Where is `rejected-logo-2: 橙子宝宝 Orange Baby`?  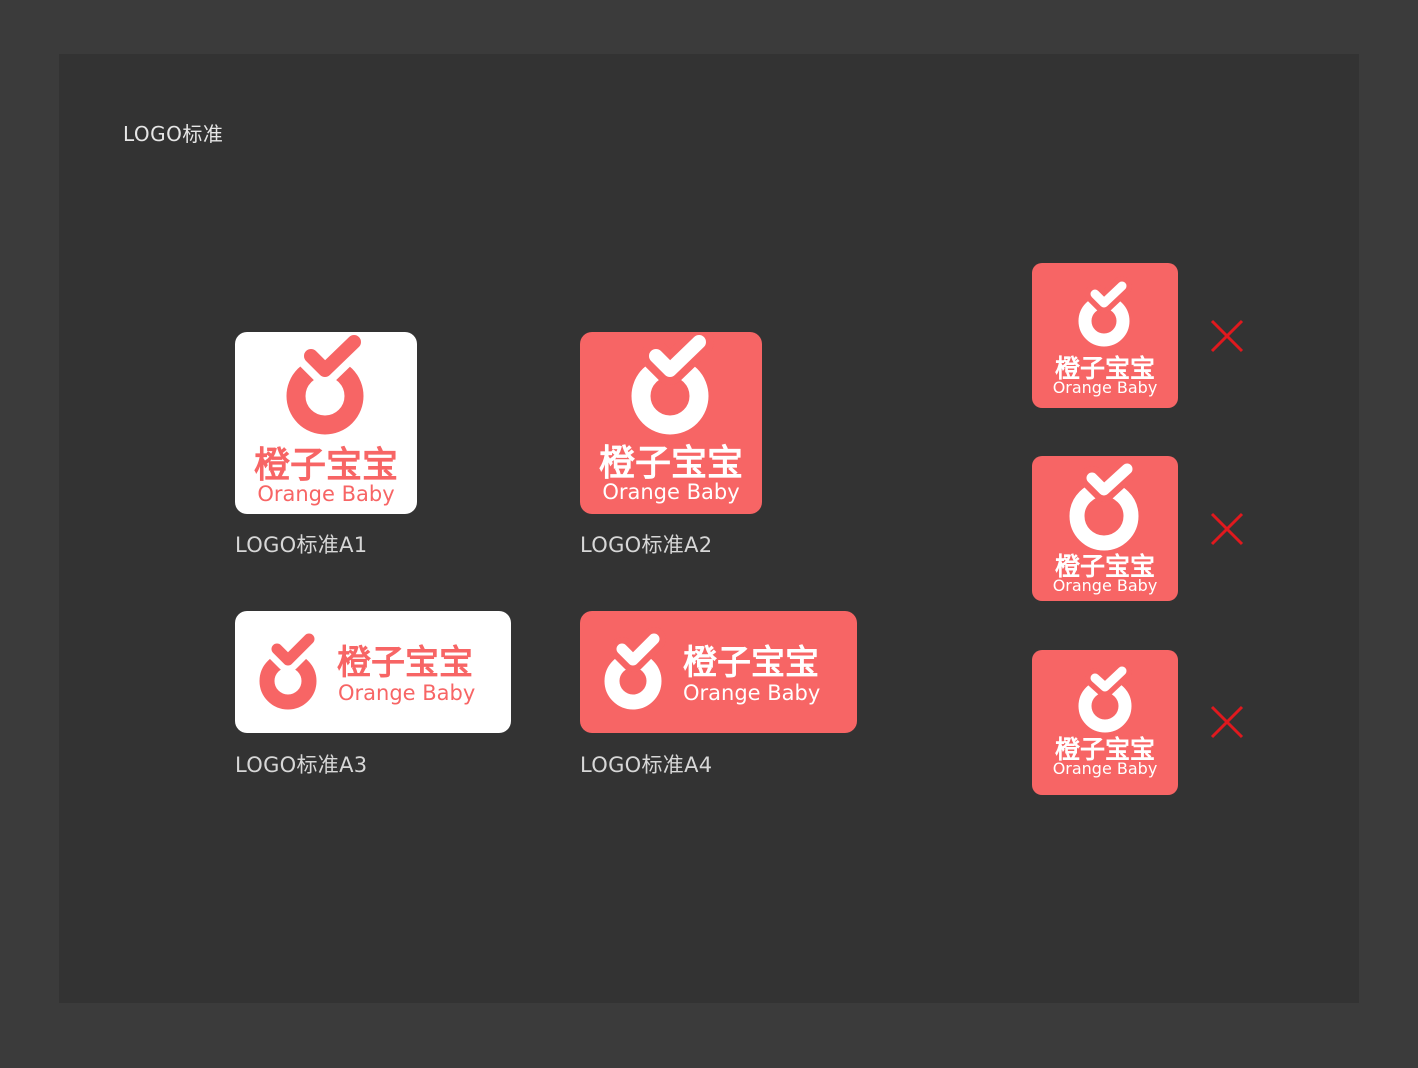
rejected-logo-2: 橙子宝宝 Orange Baby is located at coordinates (1105, 528).